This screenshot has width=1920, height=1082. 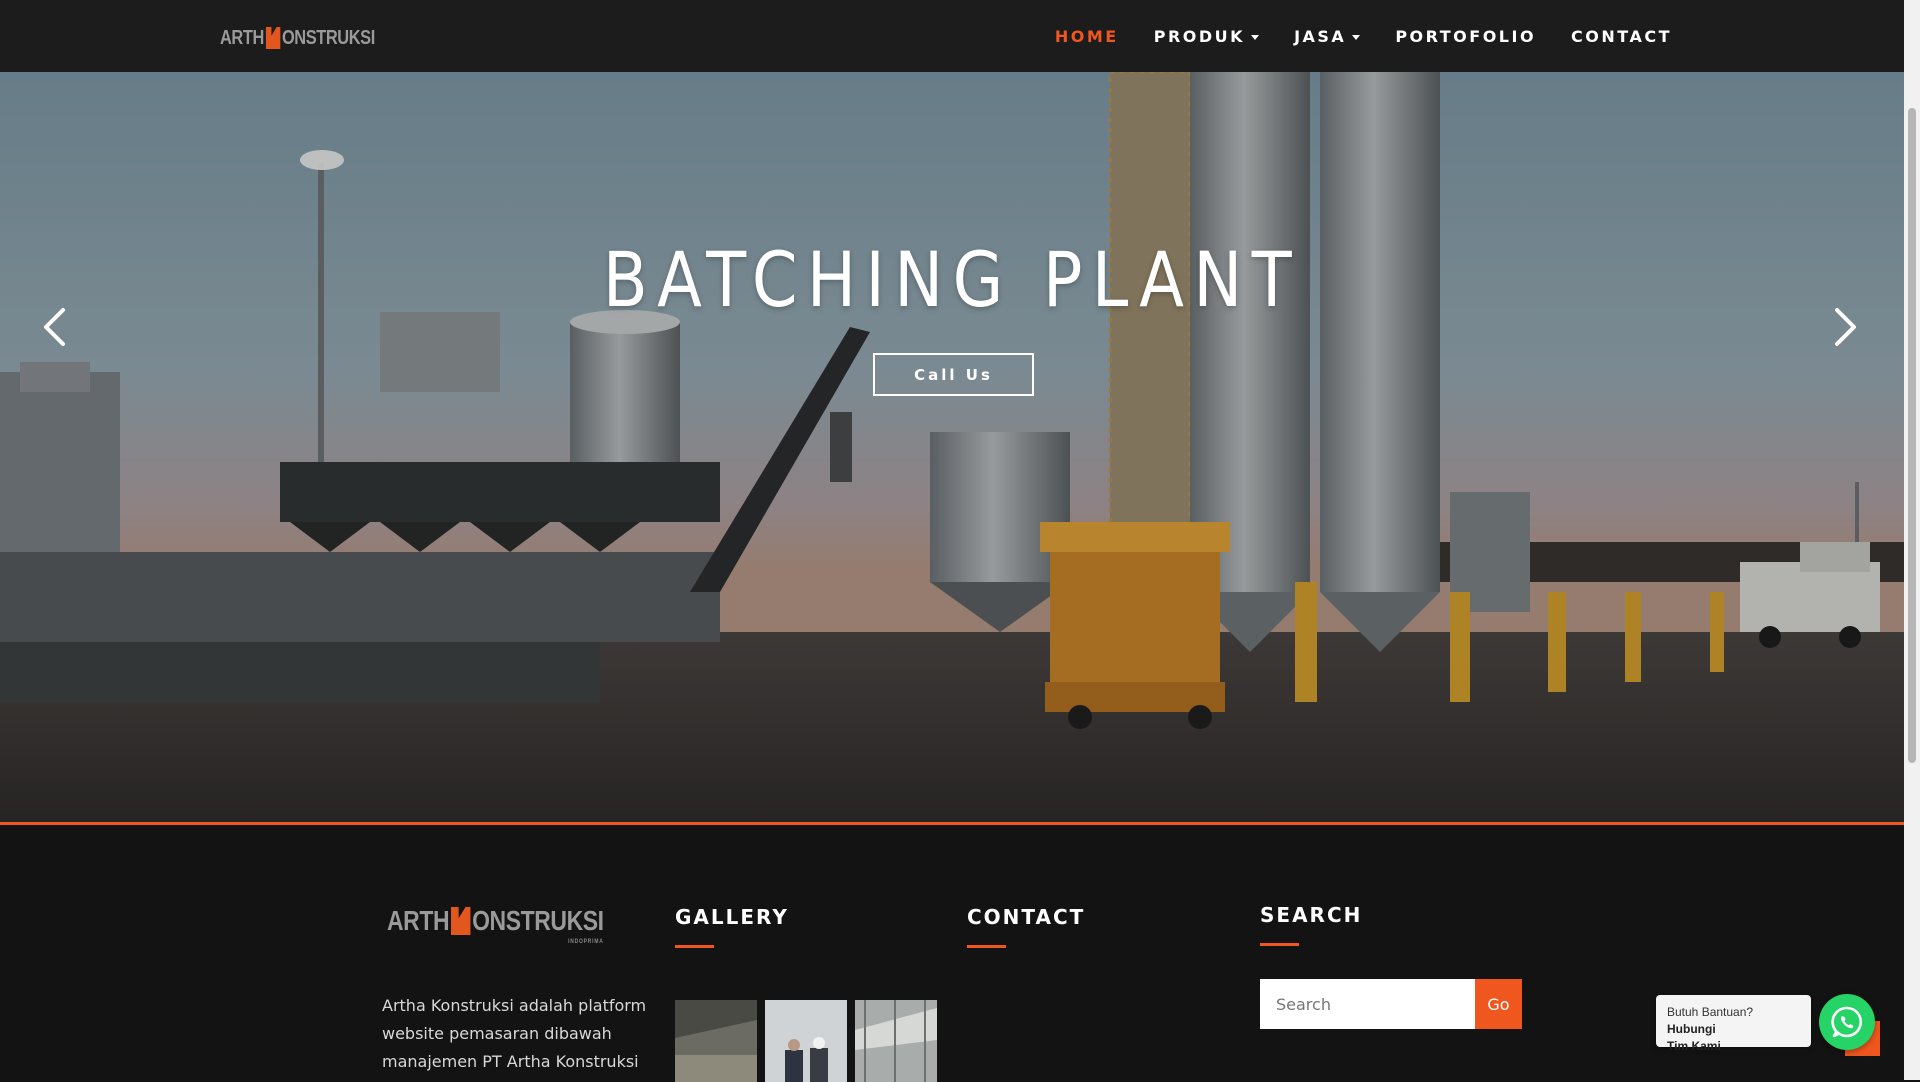 What do you see at coordinates (1498, 1004) in the screenshot?
I see `search-go-button: Go` at bounding box center [1498, 1004].